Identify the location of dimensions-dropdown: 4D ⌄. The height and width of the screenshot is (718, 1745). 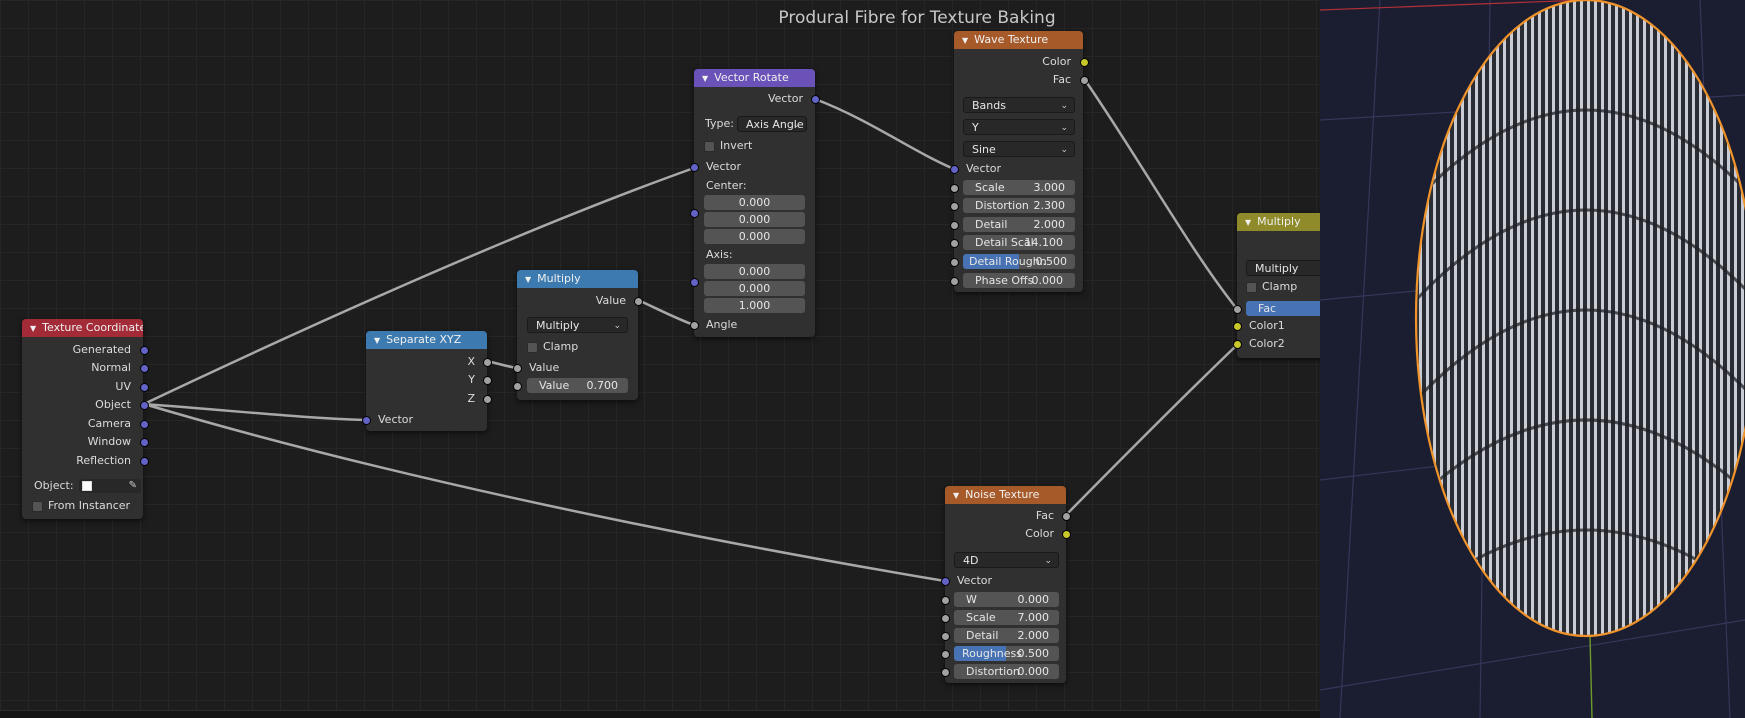
(1006, 560).